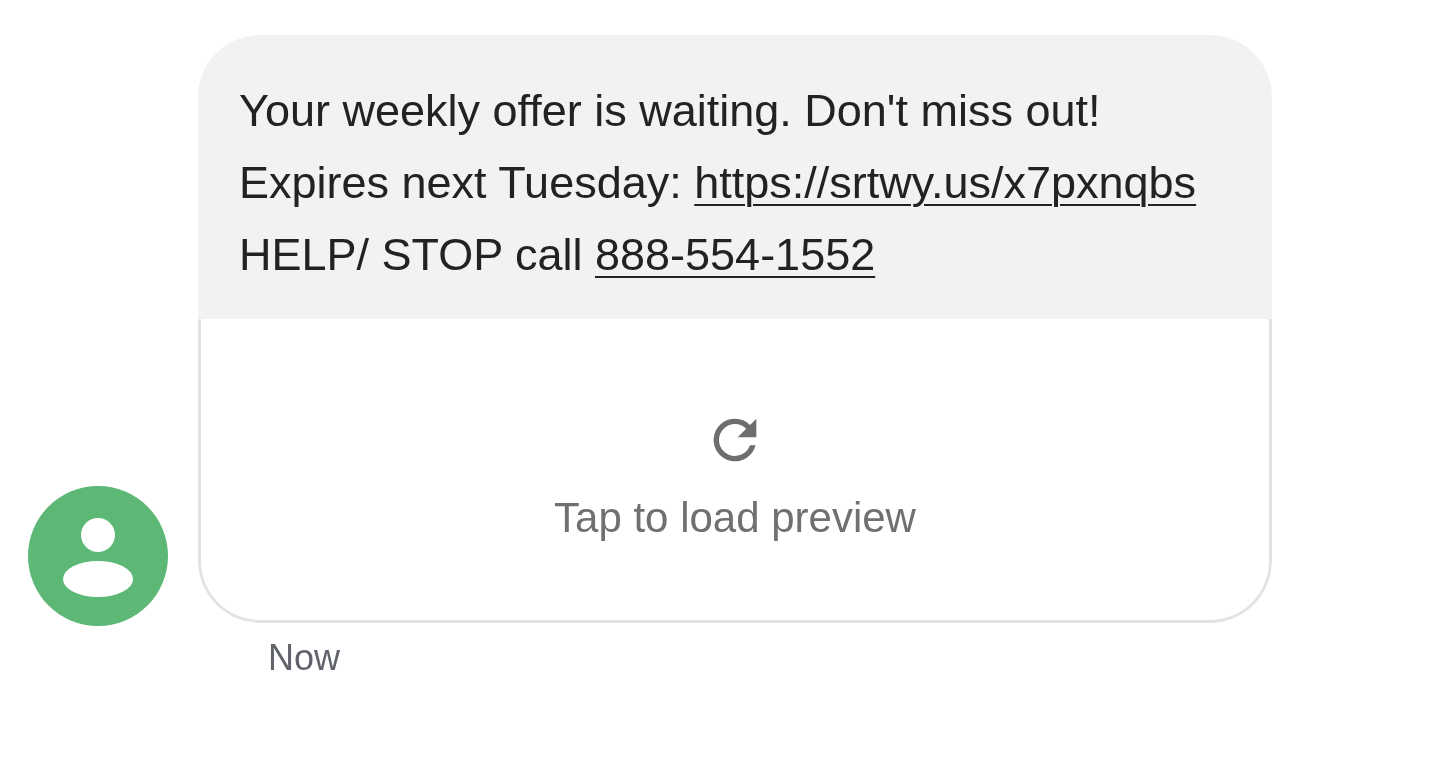 Image resolution: width=1439 pixels, height=771 pixels. Describe the element at coordinates (735, 254) in the screenshot. I see `message-link: 888-554-1552` at that location.